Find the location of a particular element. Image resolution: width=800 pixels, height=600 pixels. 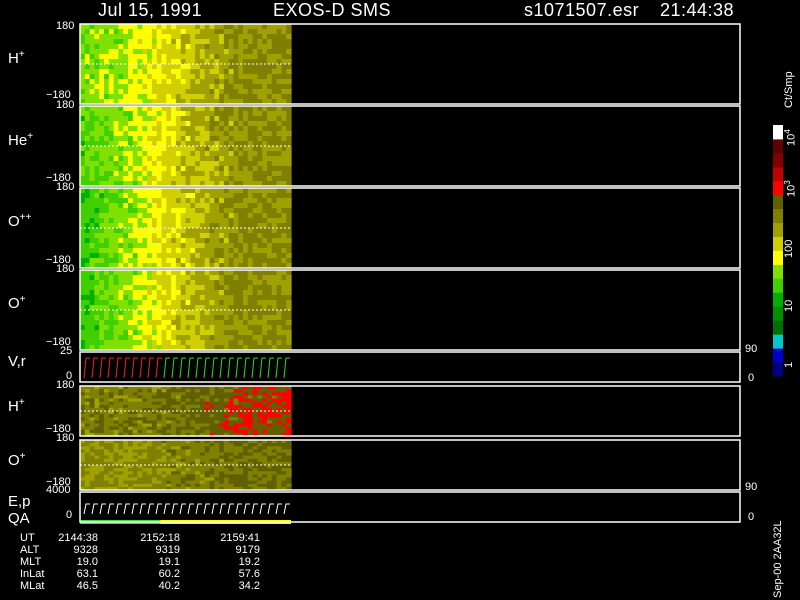

ephemeris-labels: UT ALT MLT InLat MLat is located at coordinates (32, 562).